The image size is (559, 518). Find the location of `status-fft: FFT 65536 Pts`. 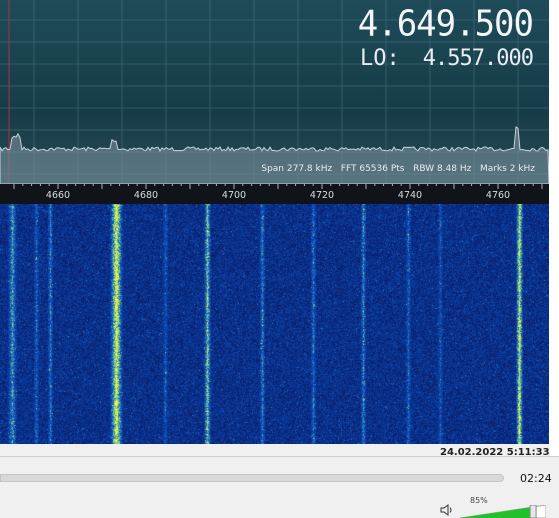

status-fft: FFT 65536 Pts is located at coordinates (372, 169).